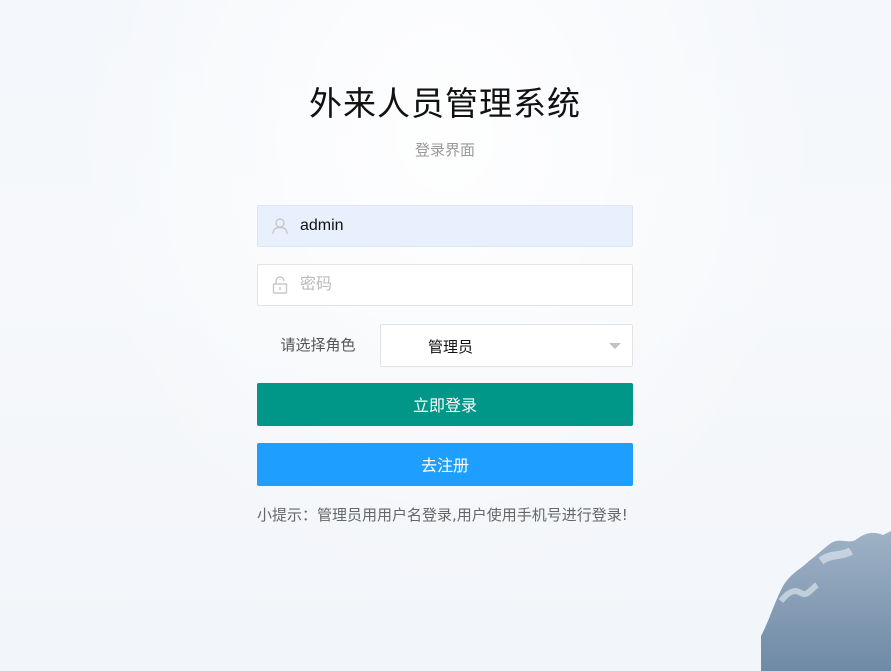 Image resolution: width=891 pixels, height=671 pixels. Describe the element at coordinates (280, 226) in the screenshot. I see `user-icon` at that location.